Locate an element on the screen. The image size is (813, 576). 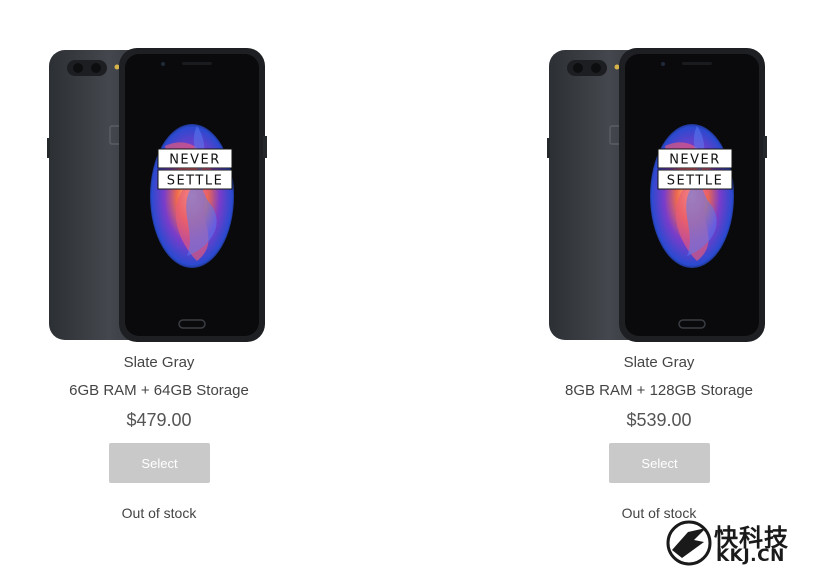
kkj-watermark: 快科技 KKJ.CN is located at coordinates (737, 544).